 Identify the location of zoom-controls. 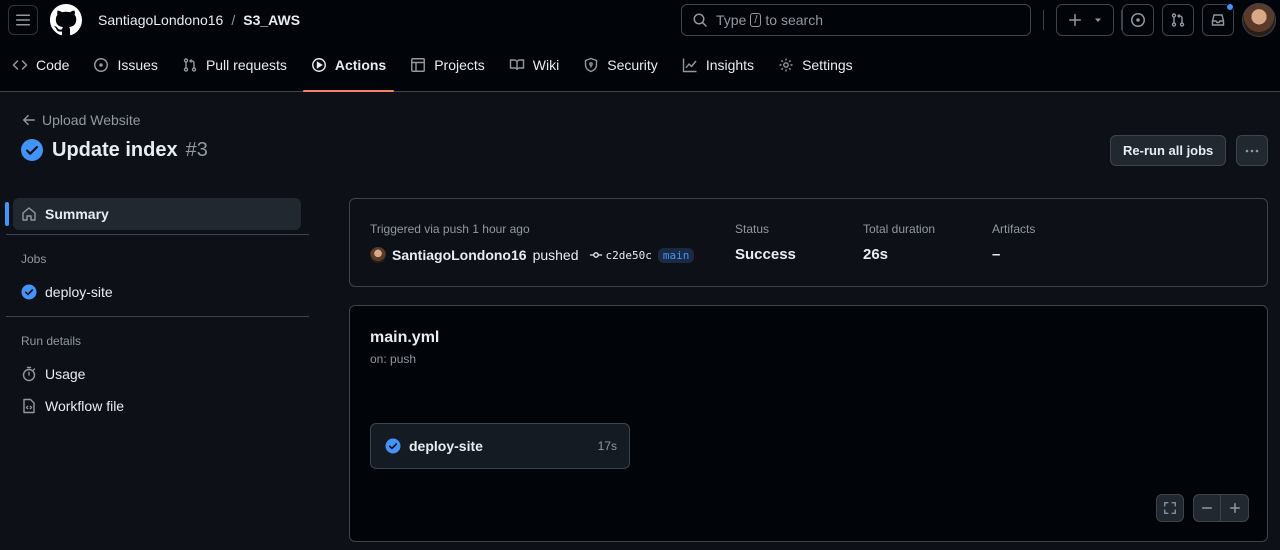
(1221, 508).